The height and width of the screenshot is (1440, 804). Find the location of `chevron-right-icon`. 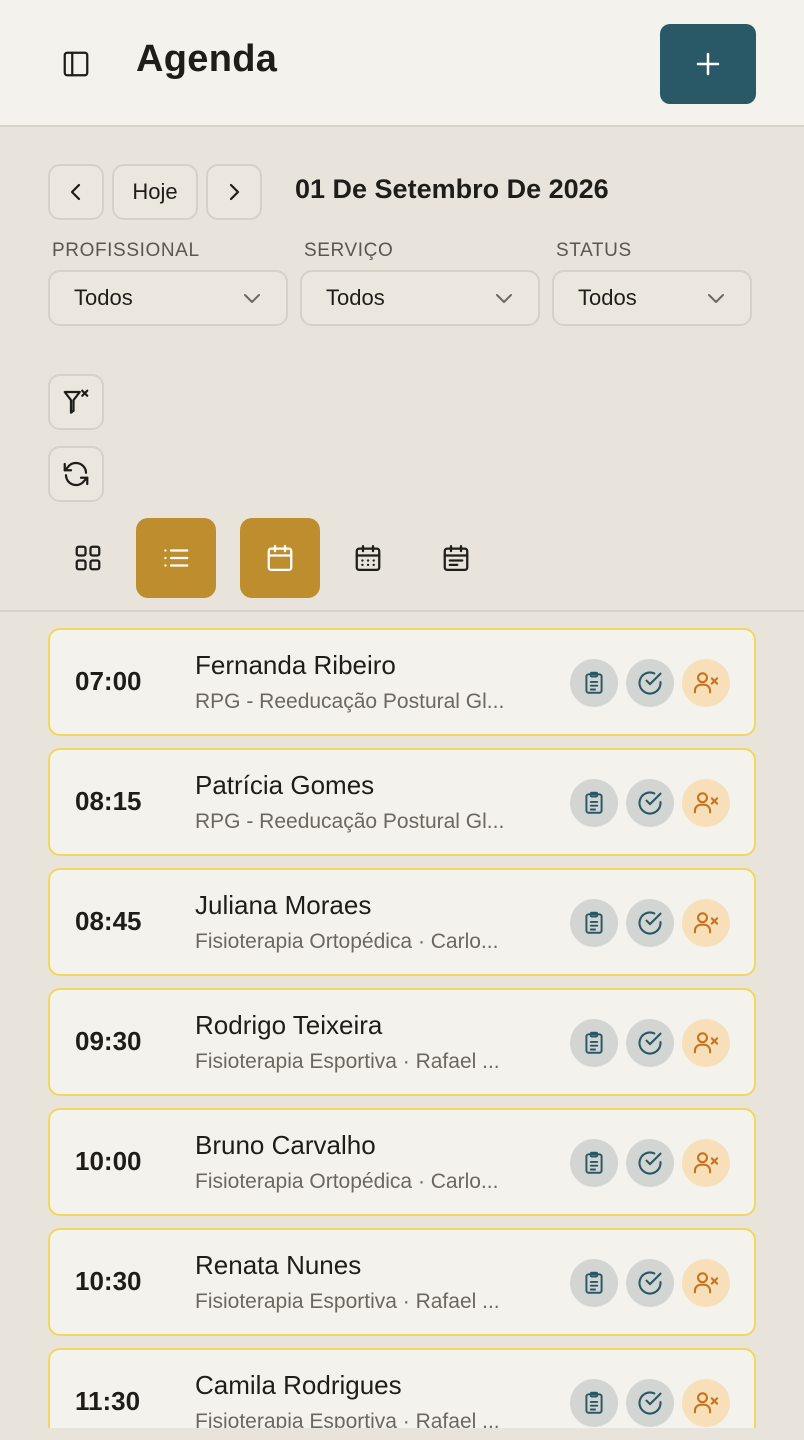

chevron-right-icon is located at coordinates (234, 192).